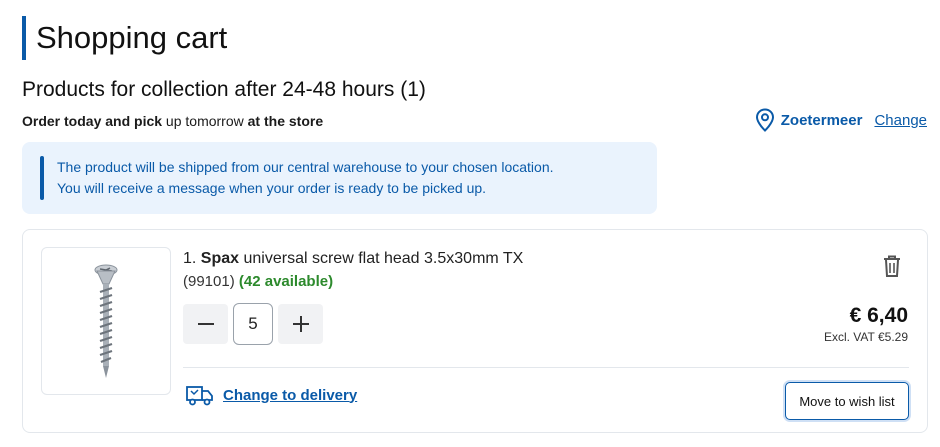  I want to click on product-meta: (99101) (42 available), so click(258, 282).